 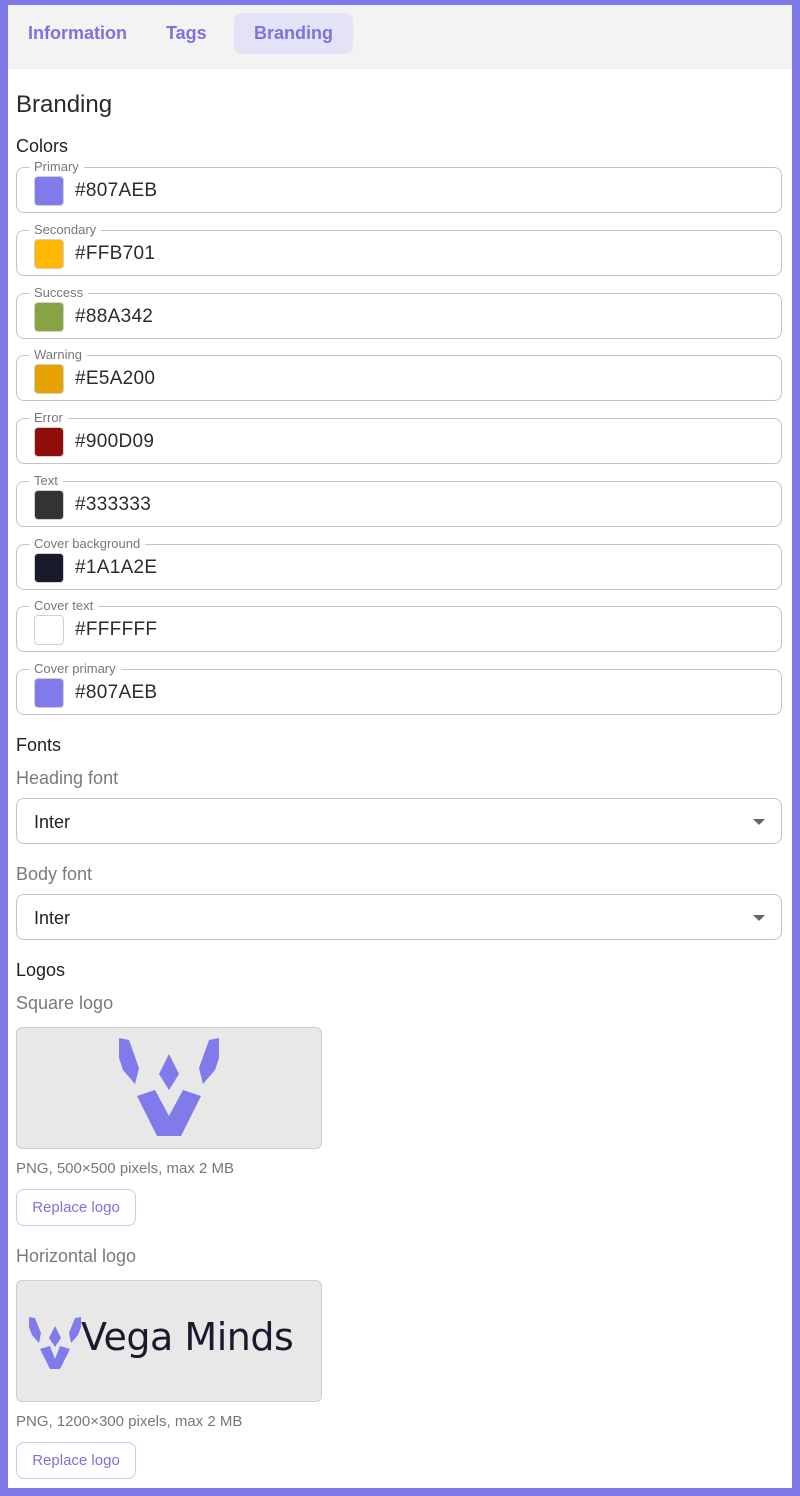 I want to click on heading-font-label: Heading font, so click(x=67, y=778).